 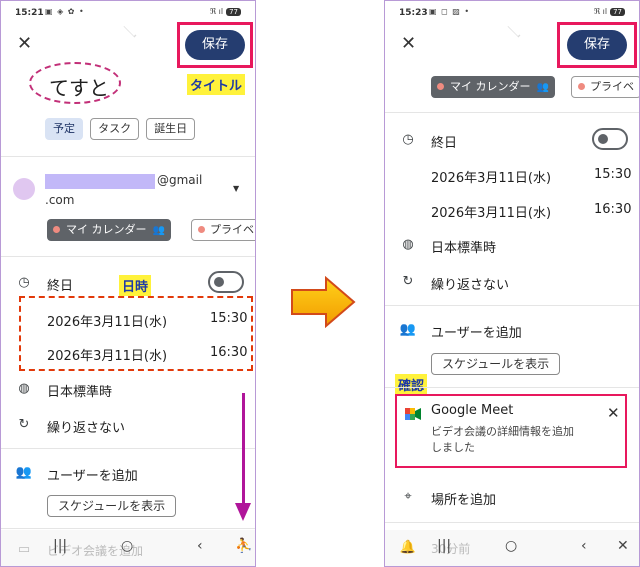 What do you see at coordinates (236, 188) in the screenshot?
I see `chevron-down-icon: ▼` at bounding box center [236, 188].